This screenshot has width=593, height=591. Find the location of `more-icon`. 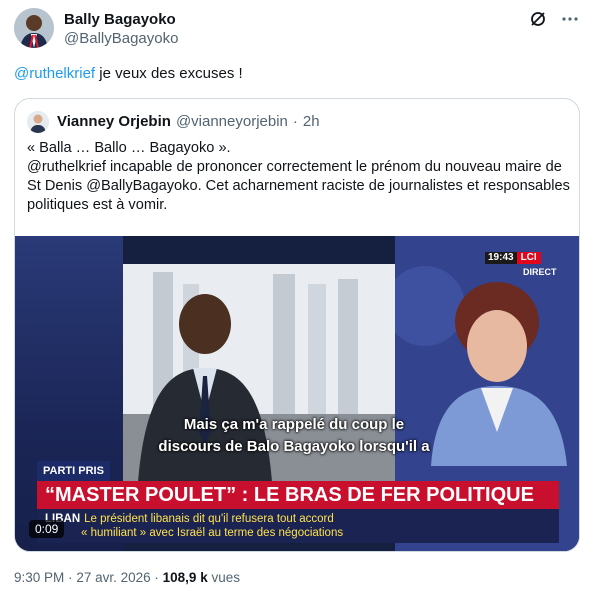

more-icon is located at coordinates (570, 19).